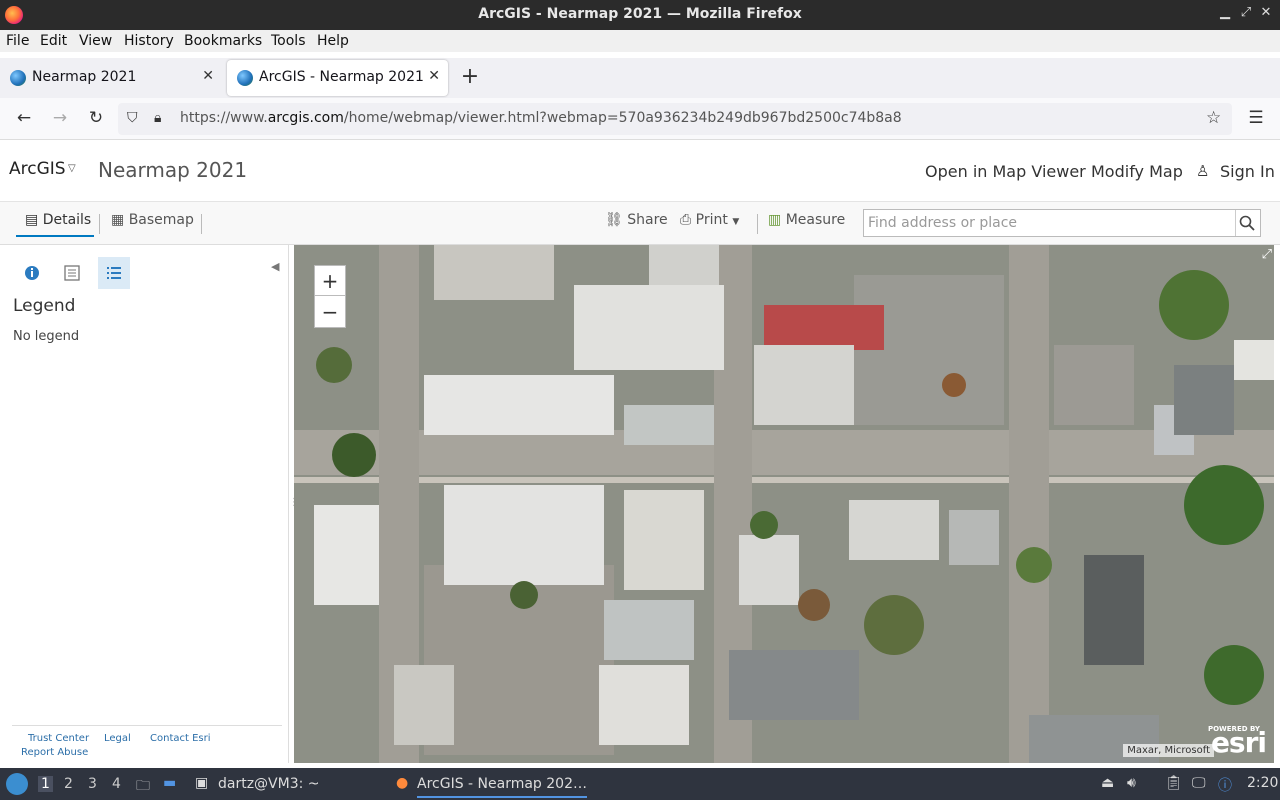  Describe the element at coordinates (1137, 171) in the screenshot. I see `modify-map-link: Modify Map` at that location.